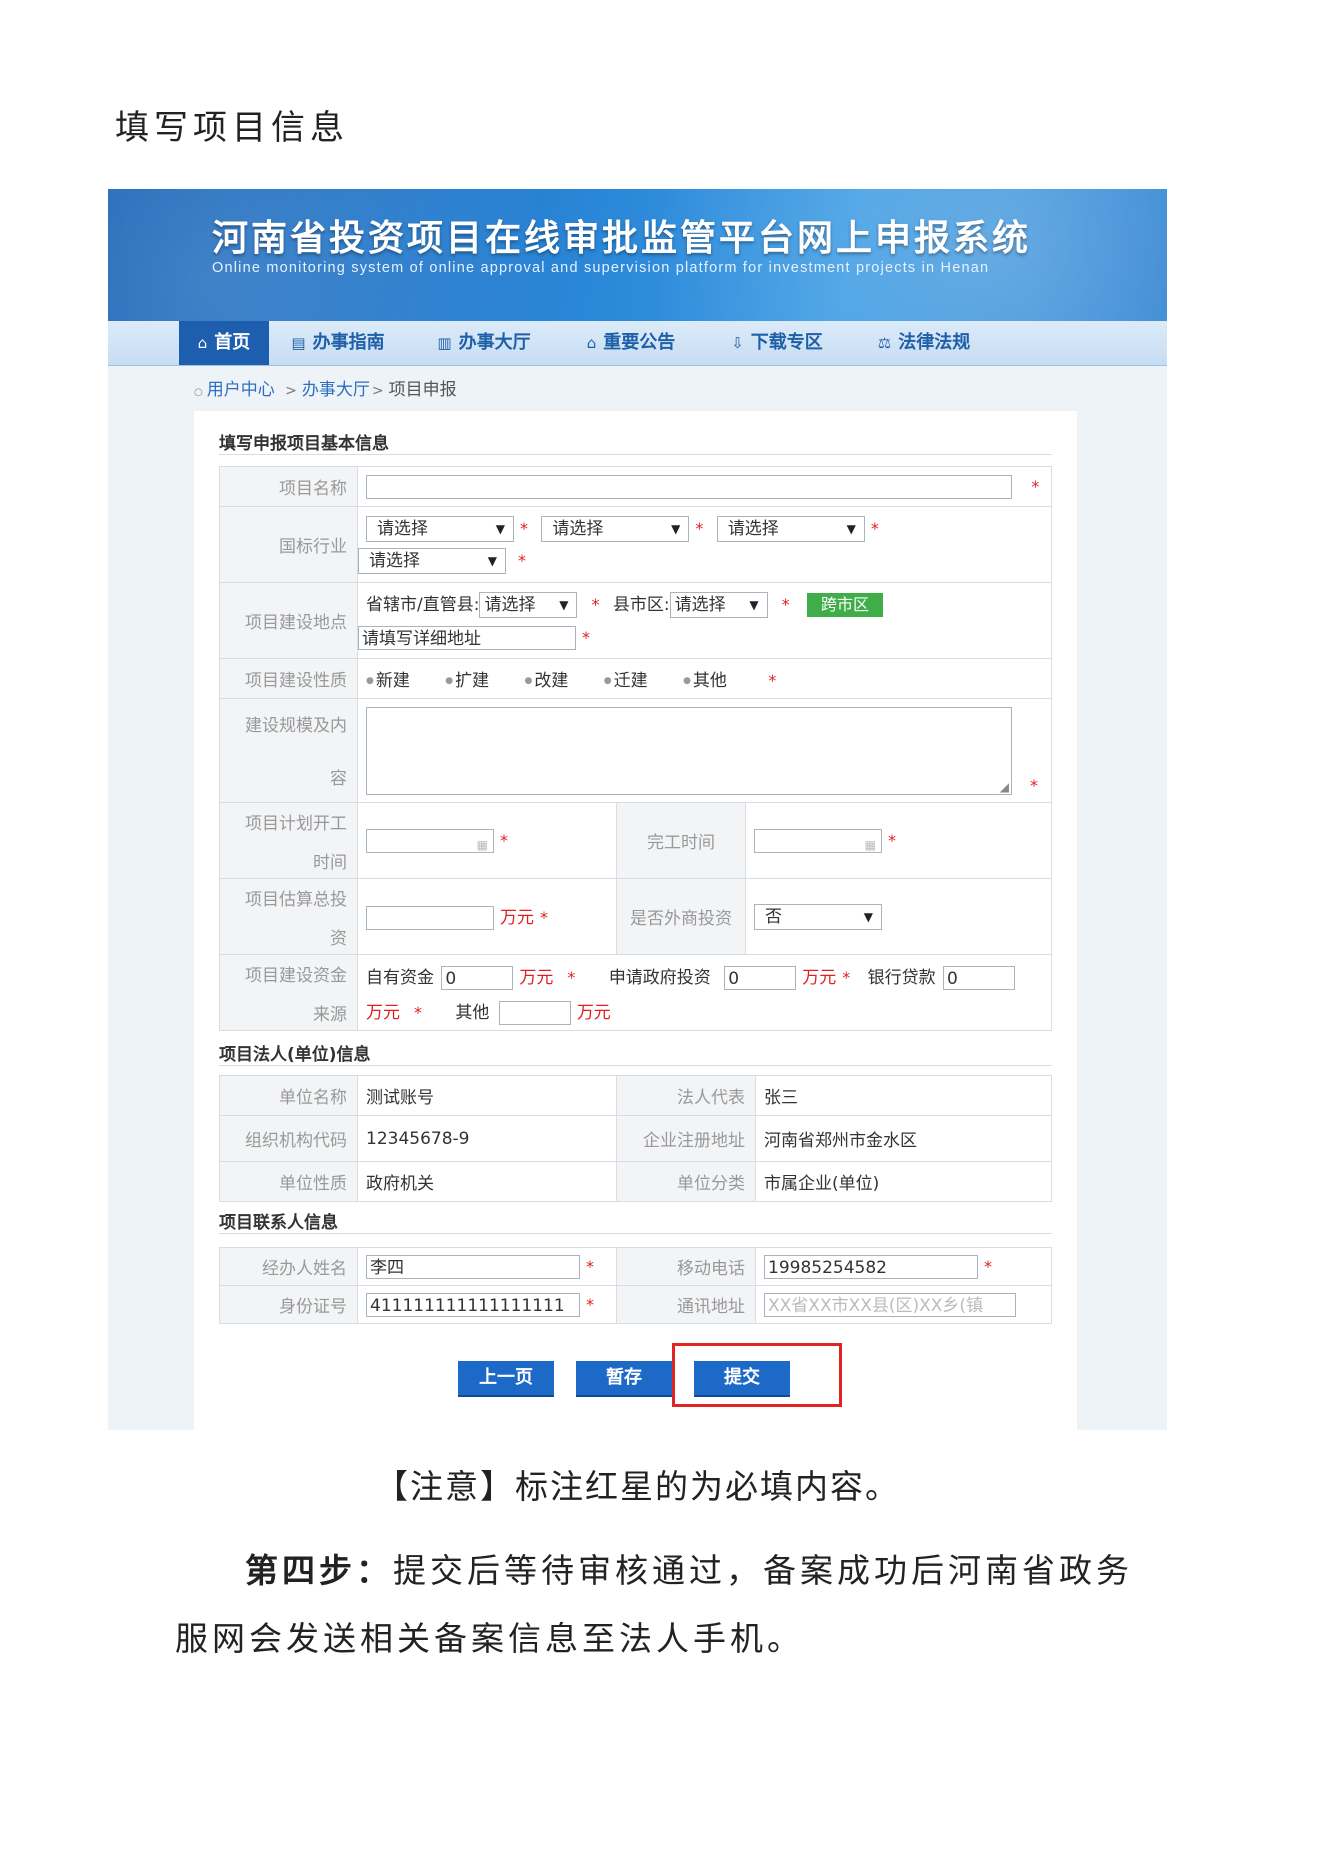  I want to click on site-title: 河南省投资项目在线审批监管平台网上申报系统, so click(622, 238).